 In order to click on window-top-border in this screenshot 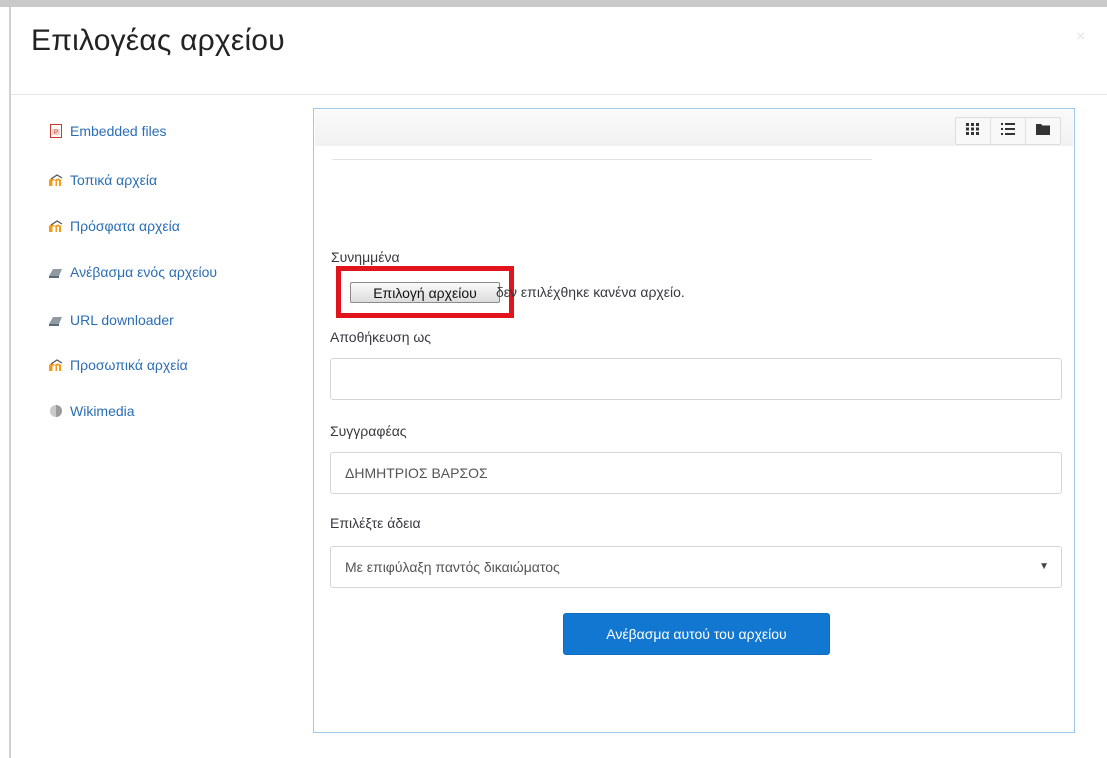, I will do `click(553, 3)`.